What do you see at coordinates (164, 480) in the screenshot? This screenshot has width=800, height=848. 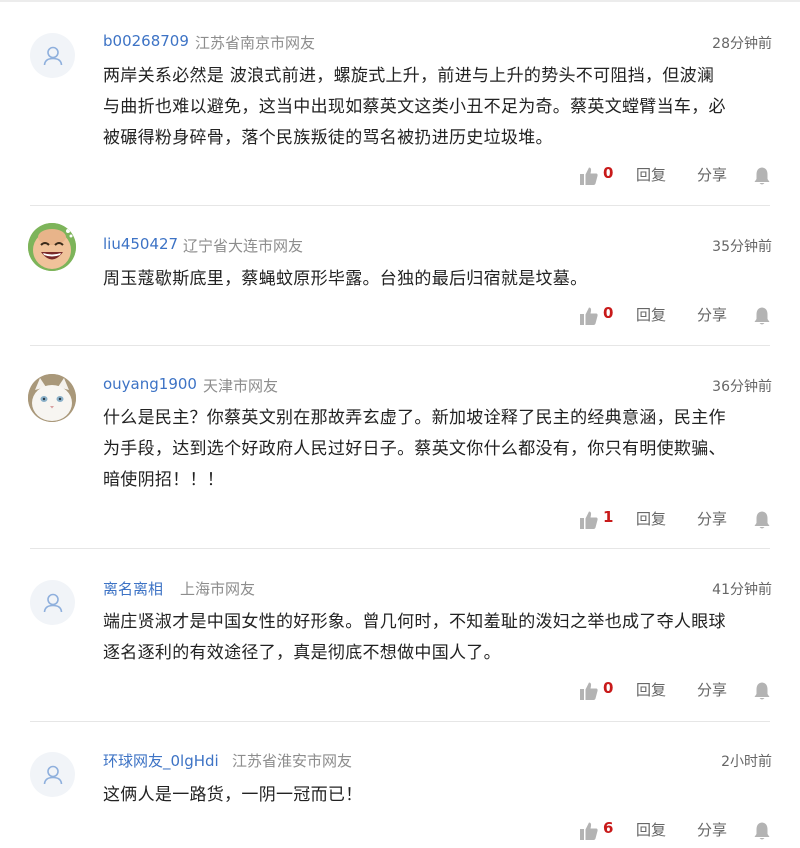 I see `comment-line: 暗使阴招！！！` at bounding box center [164, 480].